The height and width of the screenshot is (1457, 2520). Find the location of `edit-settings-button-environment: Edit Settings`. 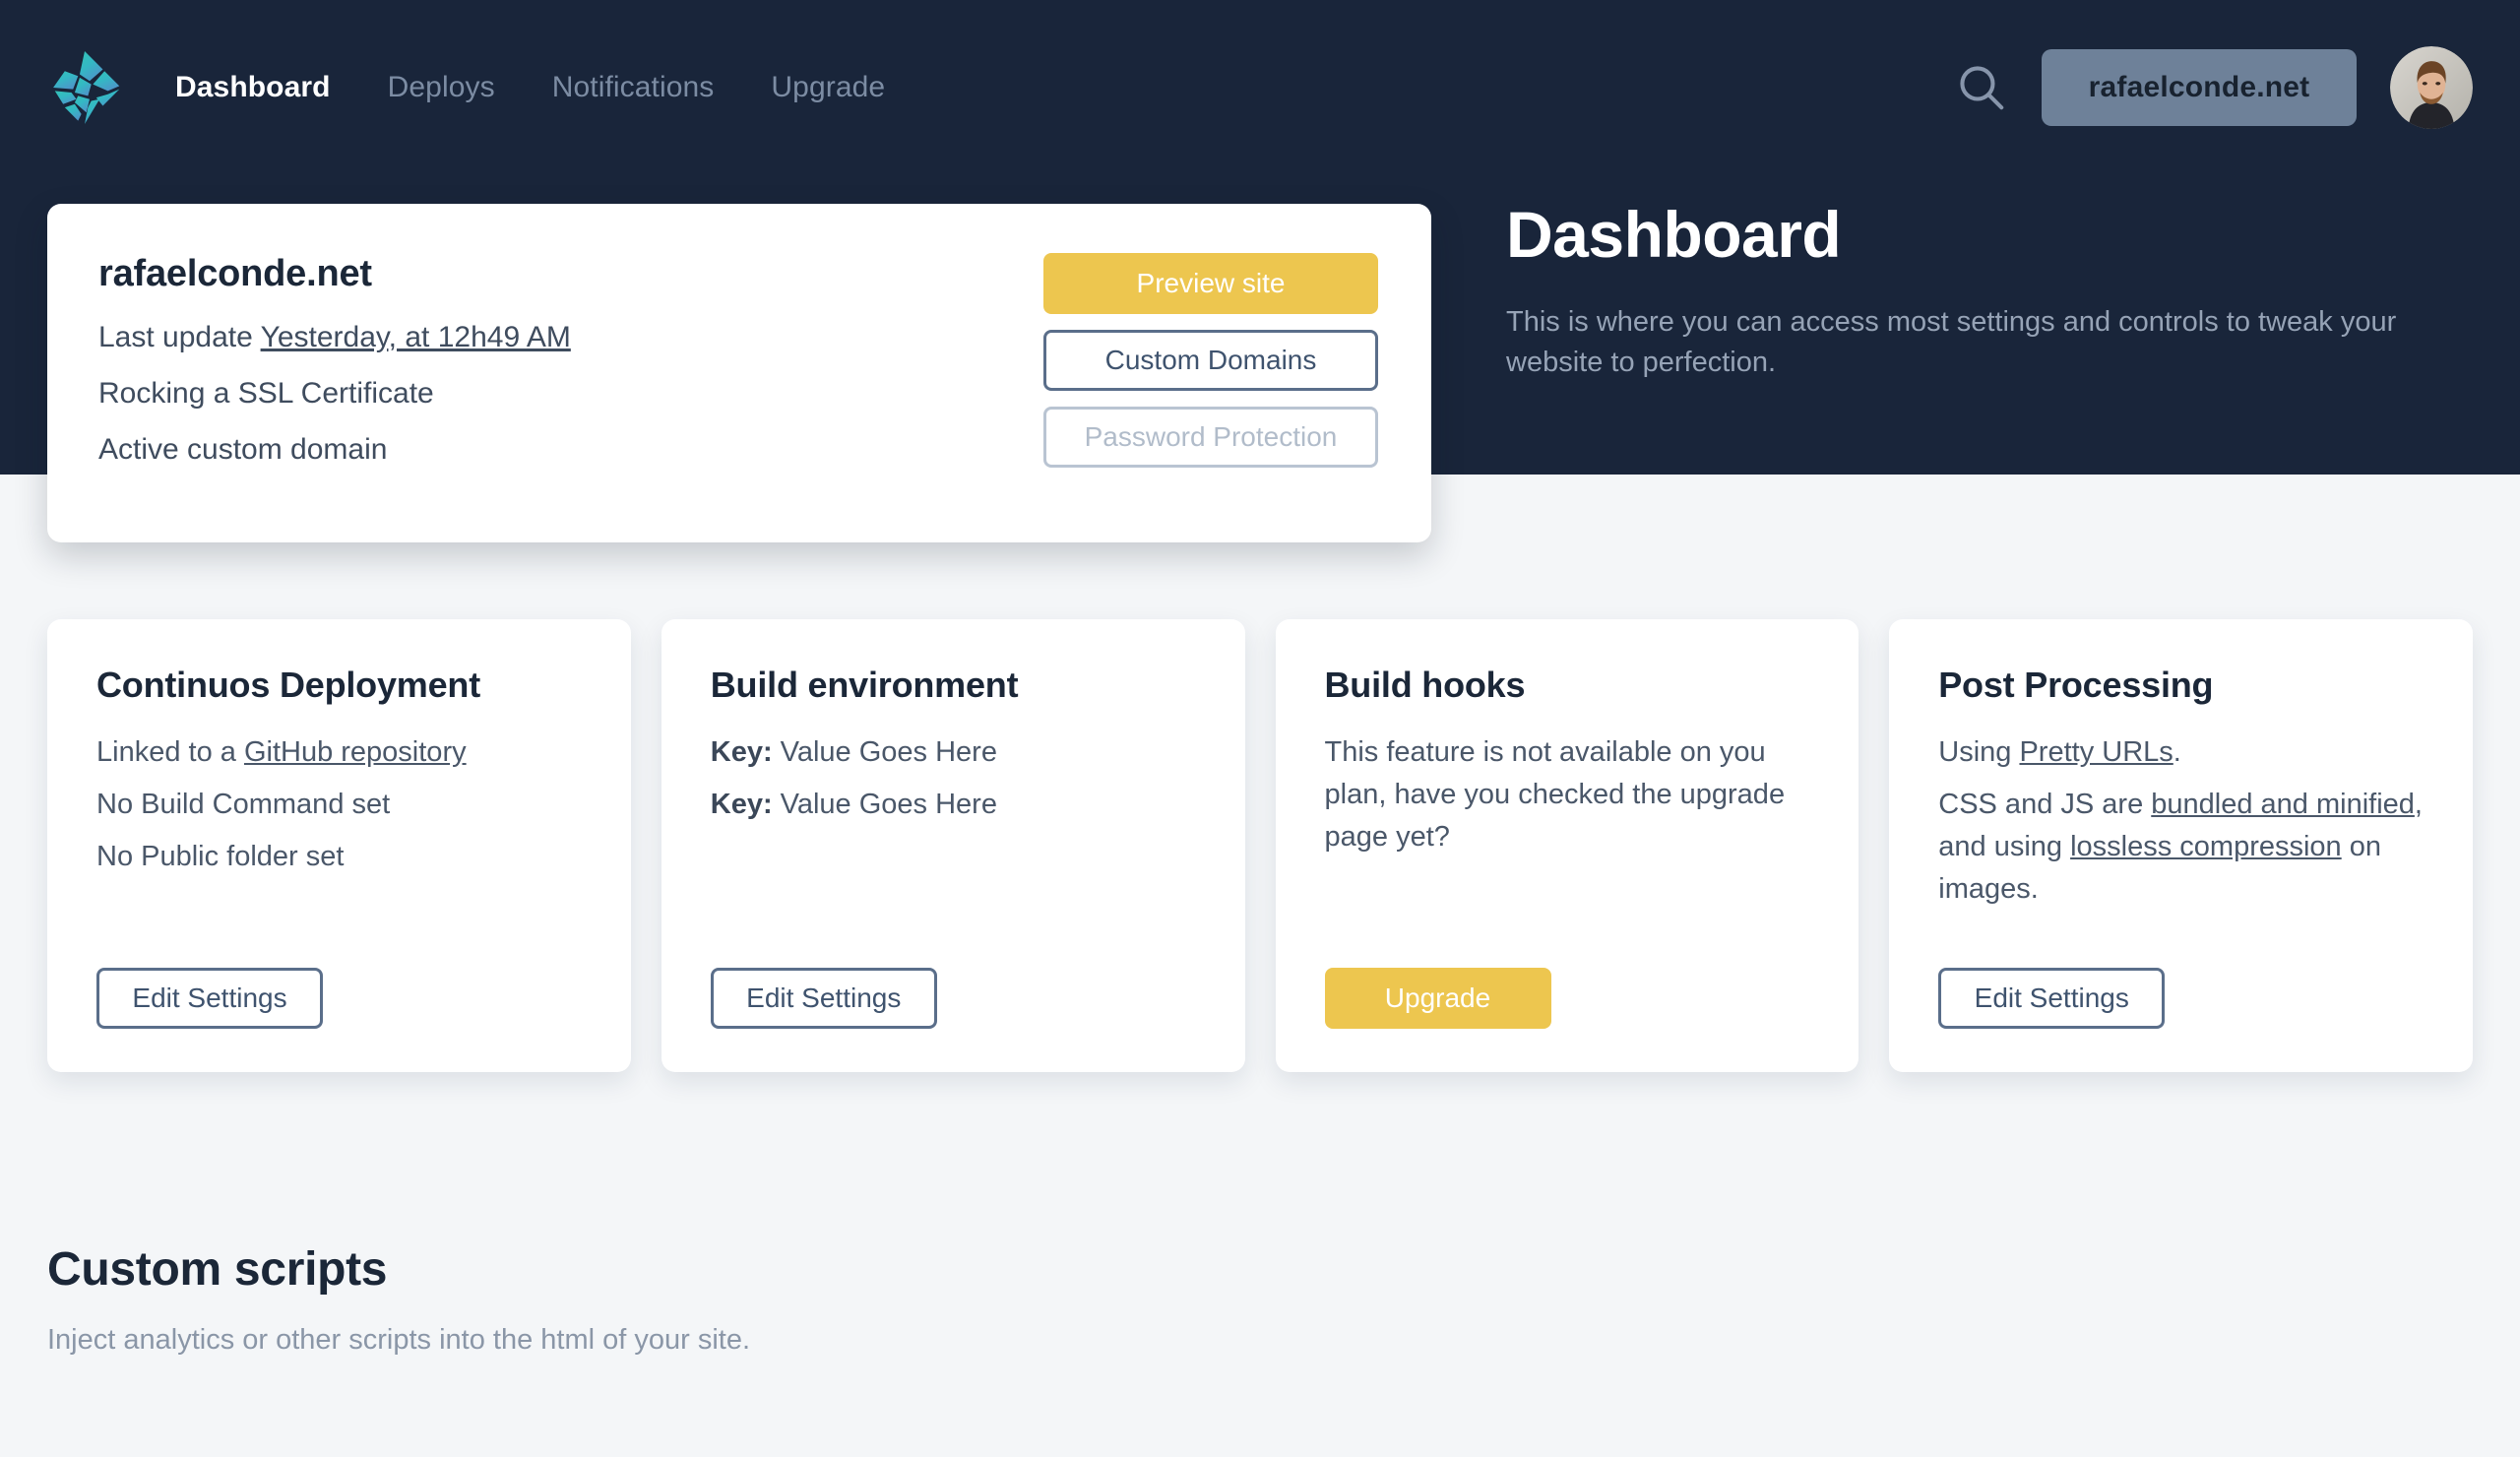

edit-settings-button-environment: Edit Settings is located at coordinates (823, 998).